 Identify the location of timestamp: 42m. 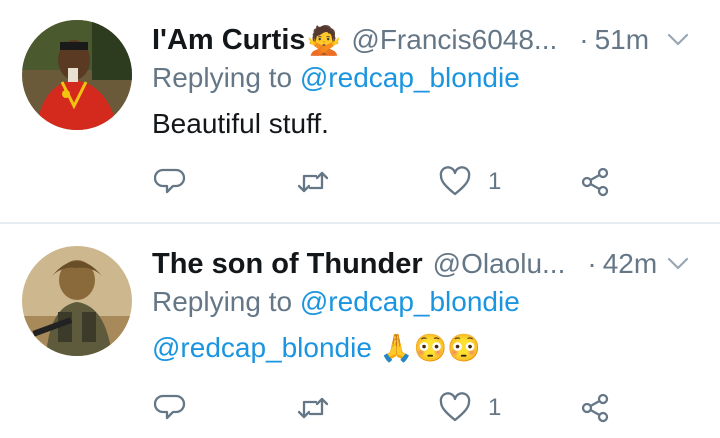
(630, 264).